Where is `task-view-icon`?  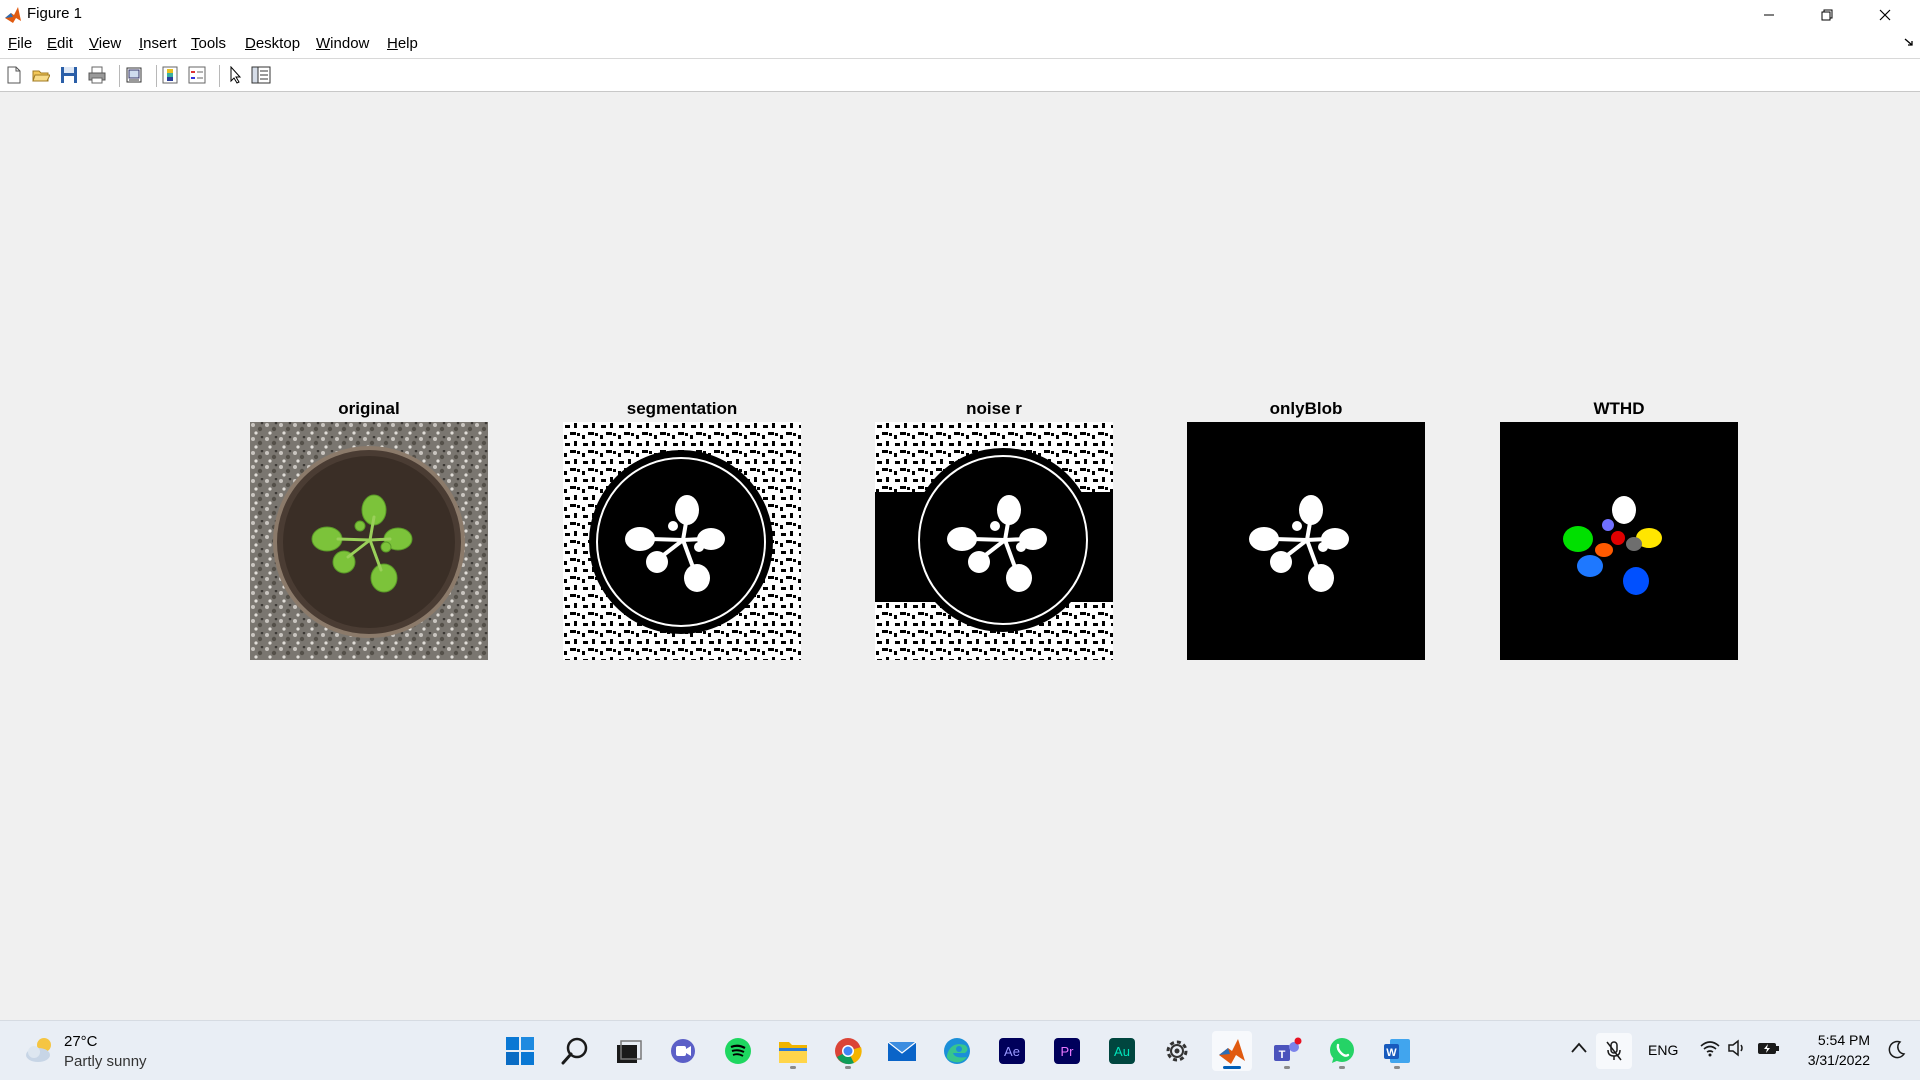
task-view-icon is located at coordinates (629, 1051).